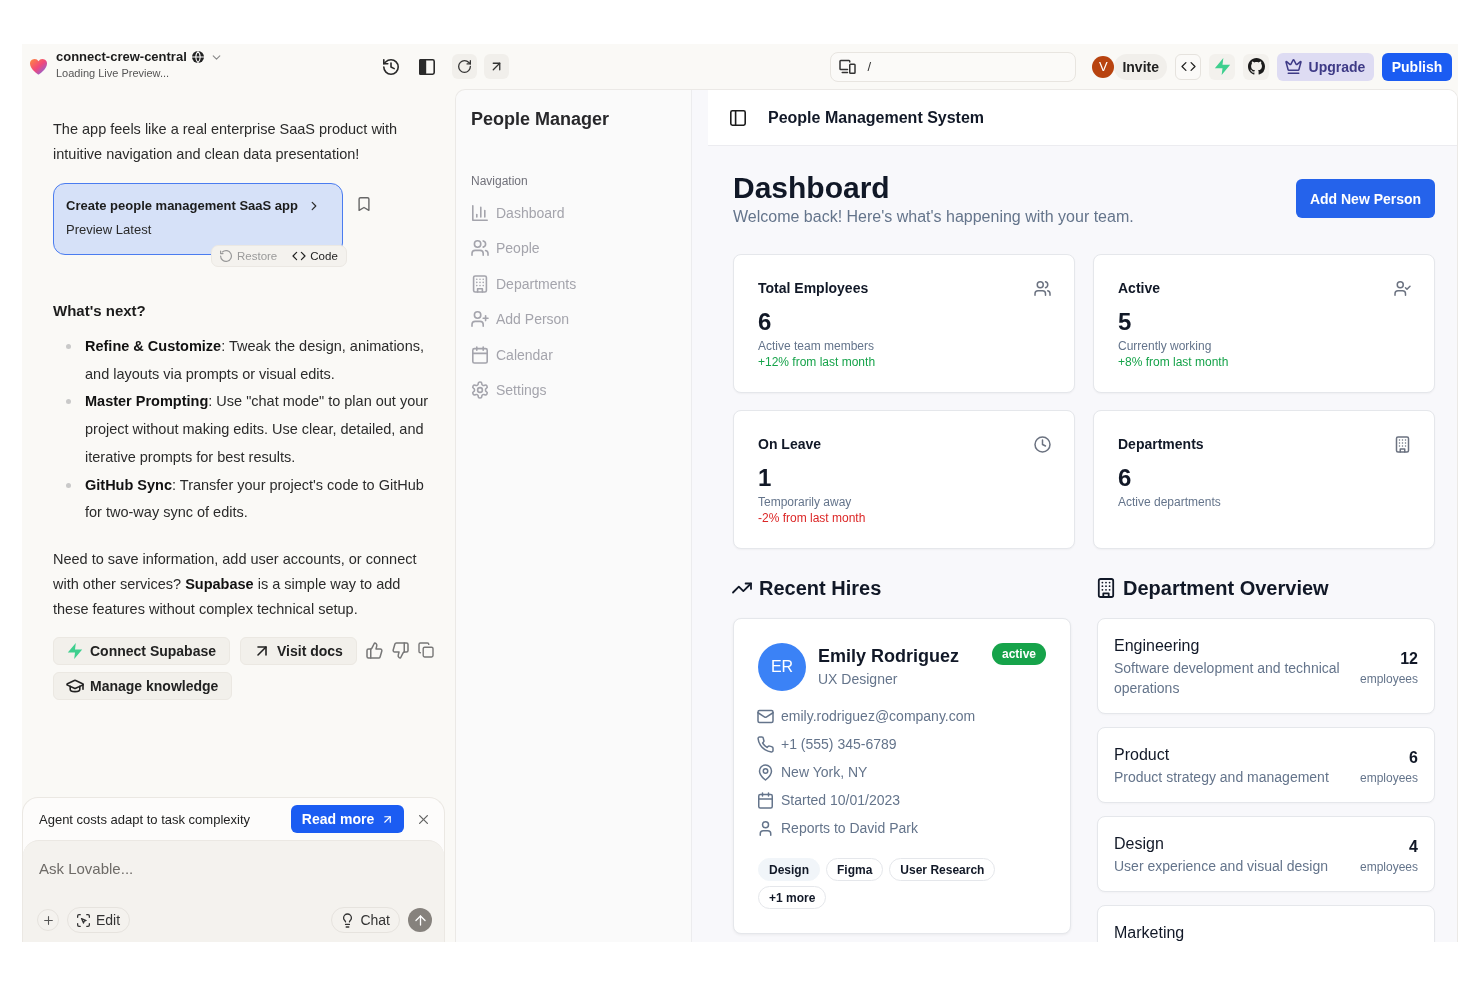 The height and width of the screenshot is (987, 1480). What do you see at coordinates (1174, 362) in the screenshot?
I see `stat-change: +8% from last month` at bounding box center [1174, 362].